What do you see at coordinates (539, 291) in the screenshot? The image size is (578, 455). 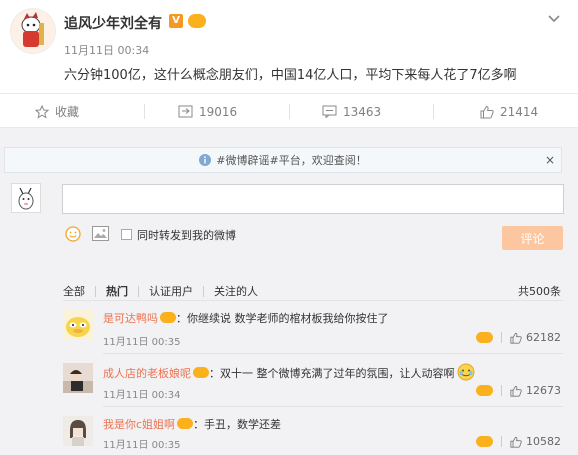 I see `comment-total: 共500条` at bounding box center [539, 291].